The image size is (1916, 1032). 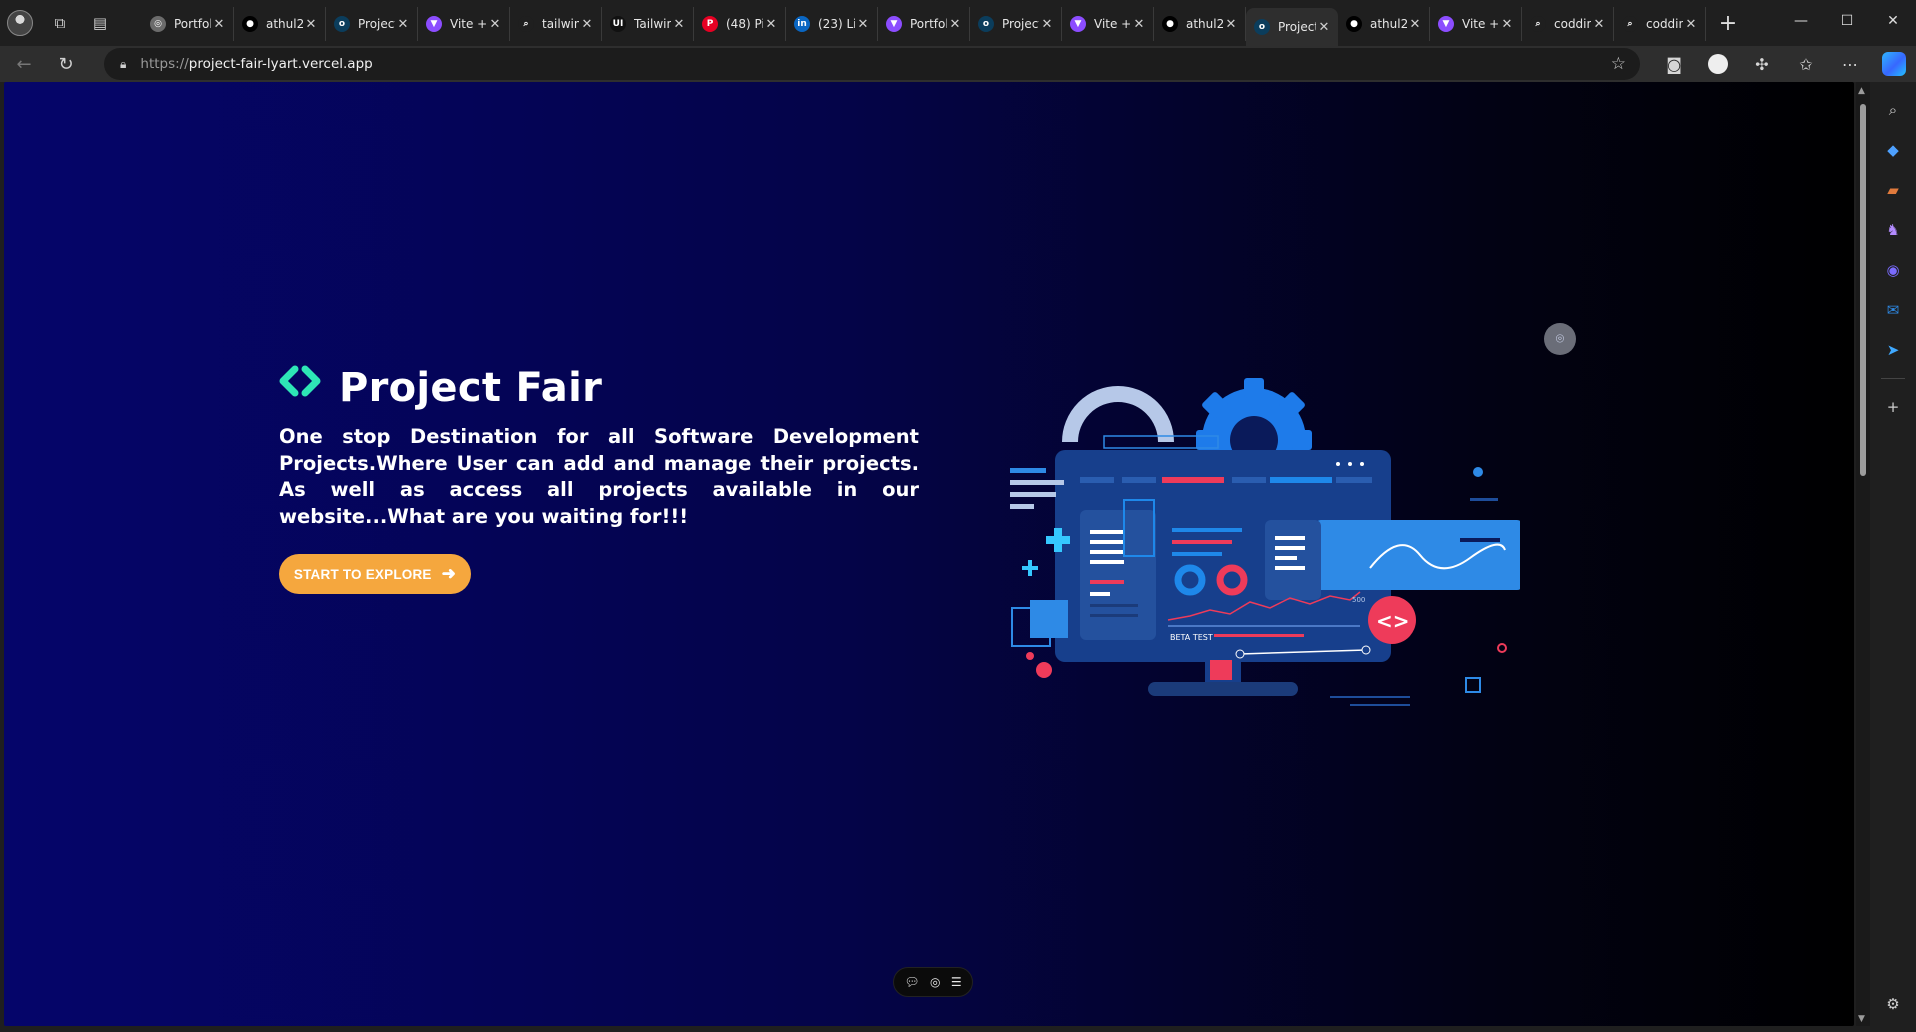 What do you see at coordinates (1893, 190) in the screenshot?
I see `tools-icon: ▰` at bounding box center [1893, 190].